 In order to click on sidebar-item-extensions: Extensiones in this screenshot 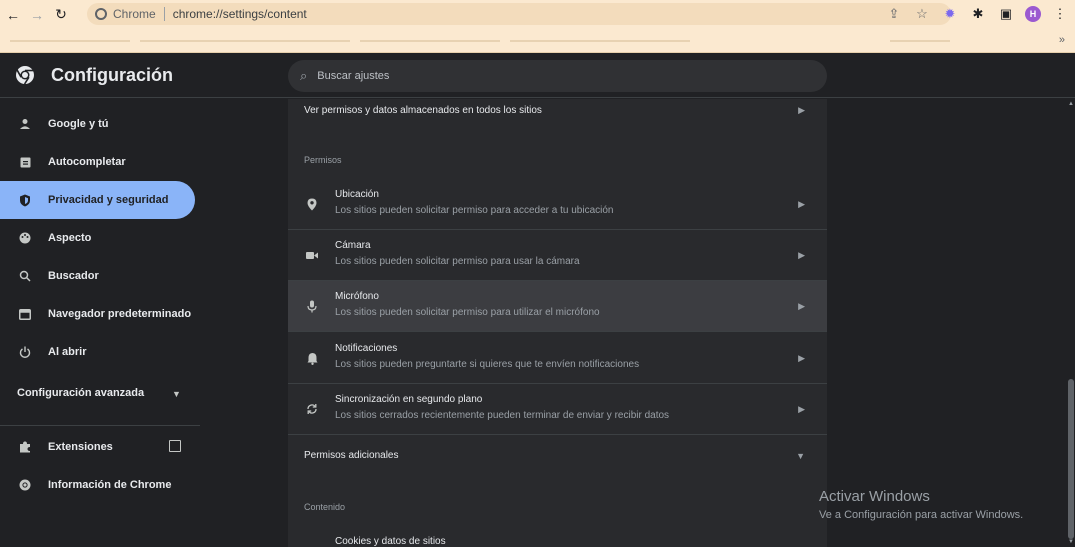, I will do `click(97, 447)`.